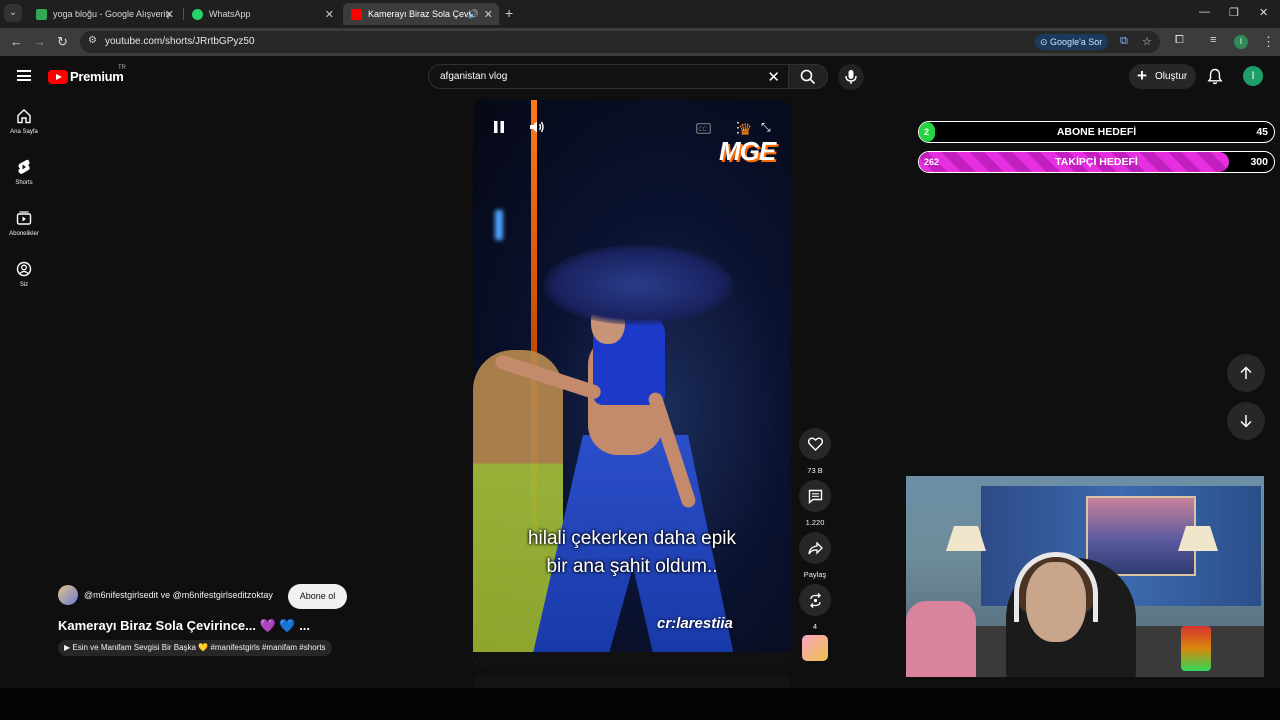 Image resolution: width=1280 pixels, height=720 pixels. I want to click on volume-button, so click(537, 129).